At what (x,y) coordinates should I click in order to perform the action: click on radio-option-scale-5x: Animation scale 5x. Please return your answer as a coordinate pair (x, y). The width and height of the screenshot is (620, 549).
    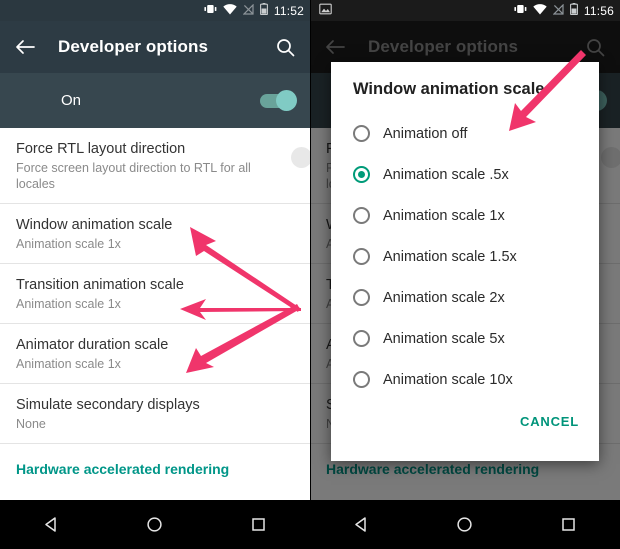
    Looking at the image, I should click on (465, 338).